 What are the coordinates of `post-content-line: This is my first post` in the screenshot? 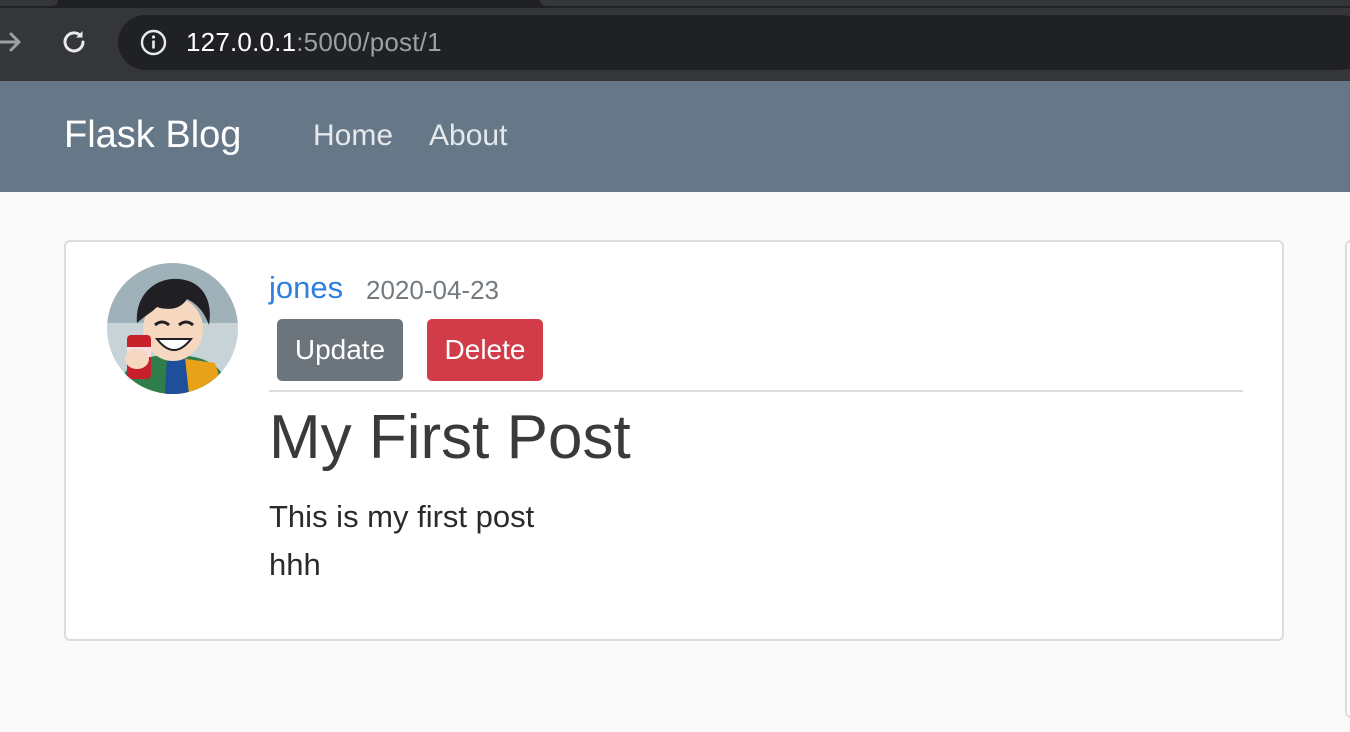 It's located at (402, 516).